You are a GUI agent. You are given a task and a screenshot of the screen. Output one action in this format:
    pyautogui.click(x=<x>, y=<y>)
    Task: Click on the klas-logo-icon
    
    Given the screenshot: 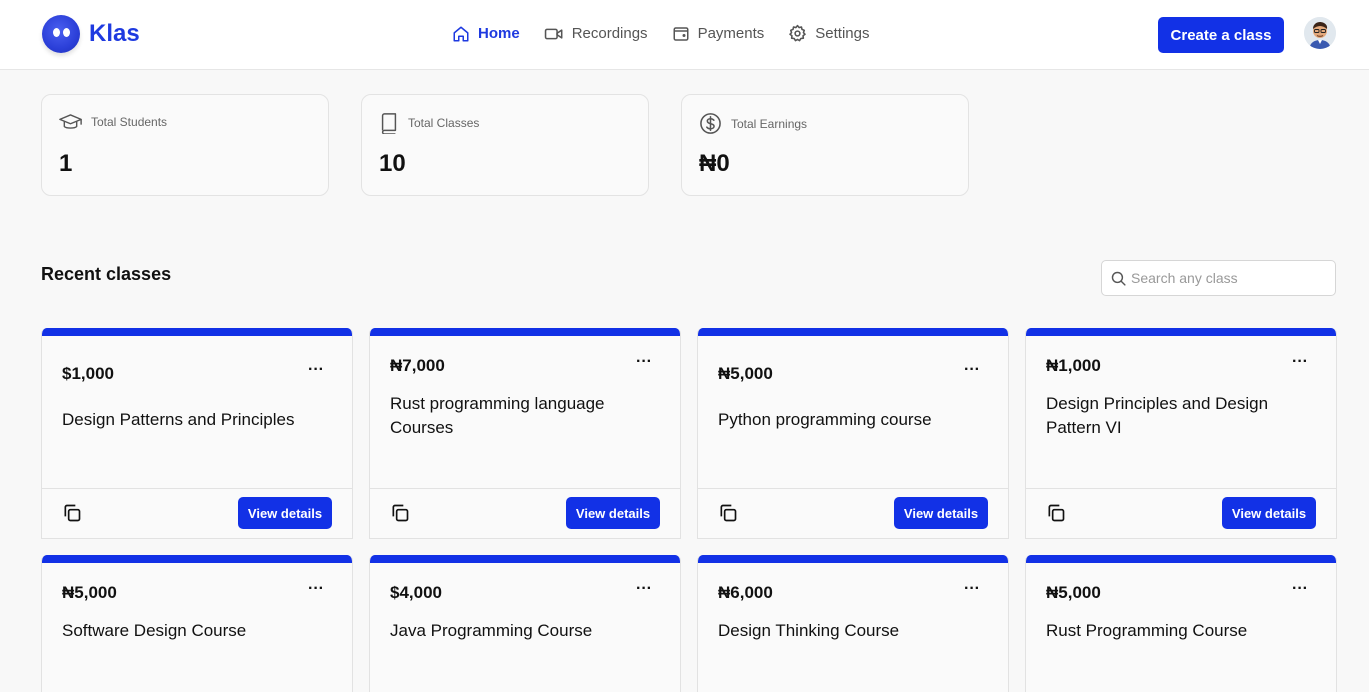 What is the action you would take?
    pyautogui.click(x=61, y=34)
    